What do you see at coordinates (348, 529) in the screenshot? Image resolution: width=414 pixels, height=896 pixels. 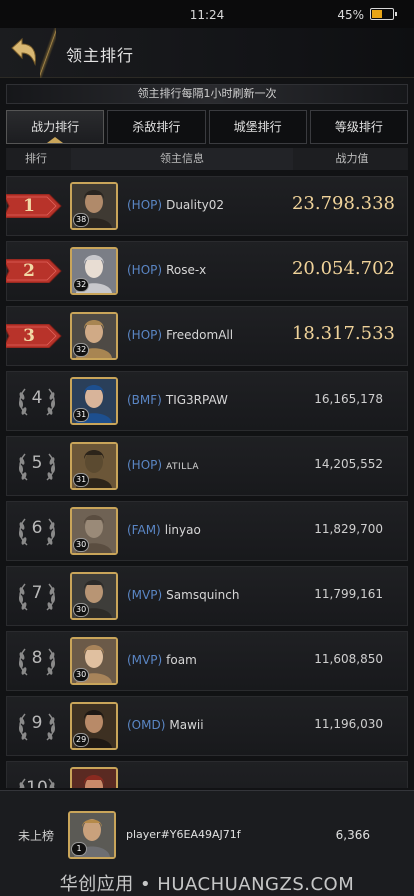 I see `player-power: 11,829,700` at bounding box center [348, 529].